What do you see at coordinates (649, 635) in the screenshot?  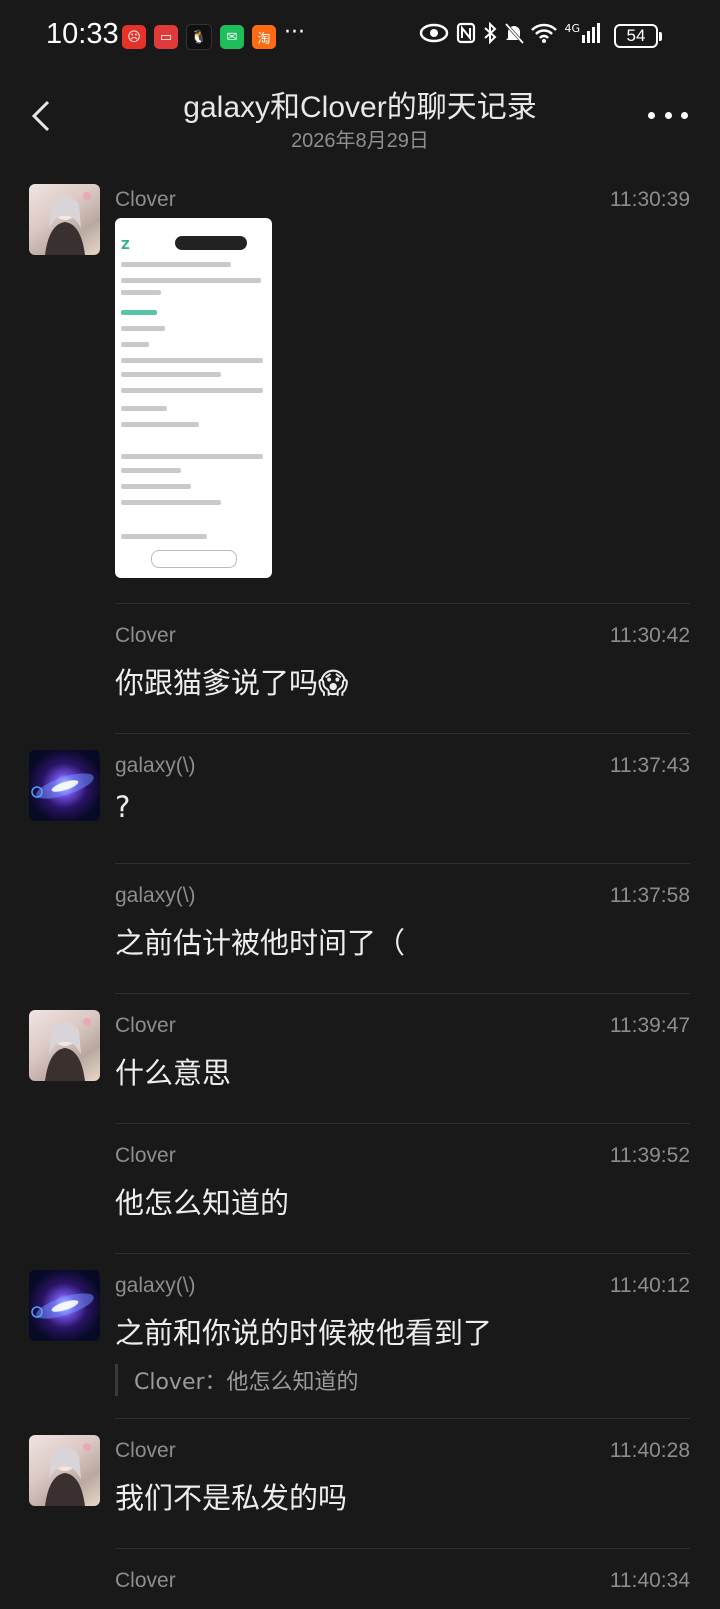 I see `message-time: 11:30:42` at bounding box center [649, 635].